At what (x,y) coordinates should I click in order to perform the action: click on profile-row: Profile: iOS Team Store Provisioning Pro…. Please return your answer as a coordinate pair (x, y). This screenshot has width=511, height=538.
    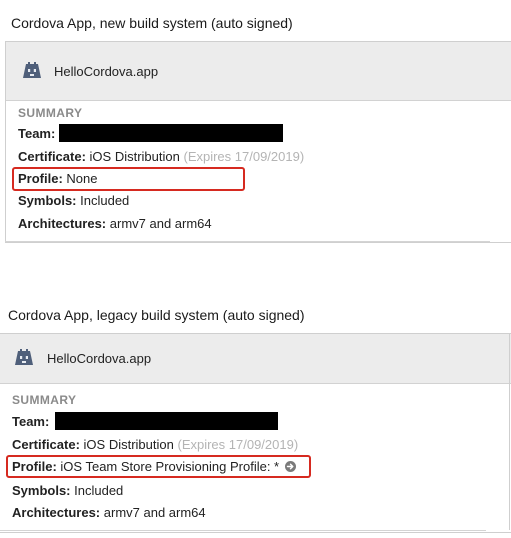
    Looking at the image, I should click on (154, 467).